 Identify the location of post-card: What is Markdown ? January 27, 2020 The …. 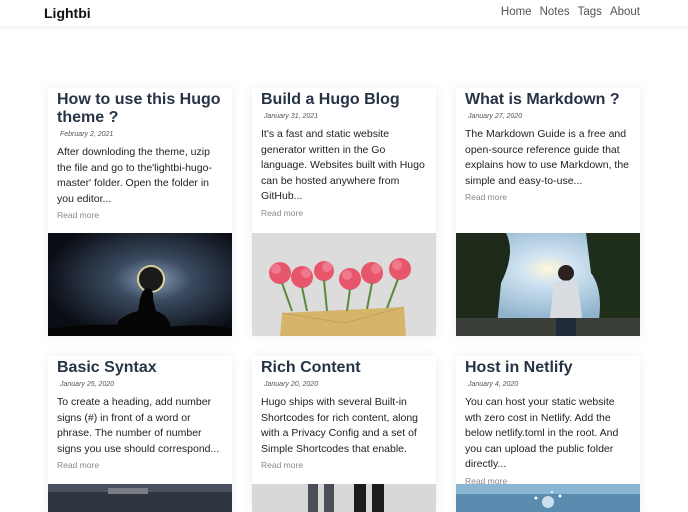
(548, 212).